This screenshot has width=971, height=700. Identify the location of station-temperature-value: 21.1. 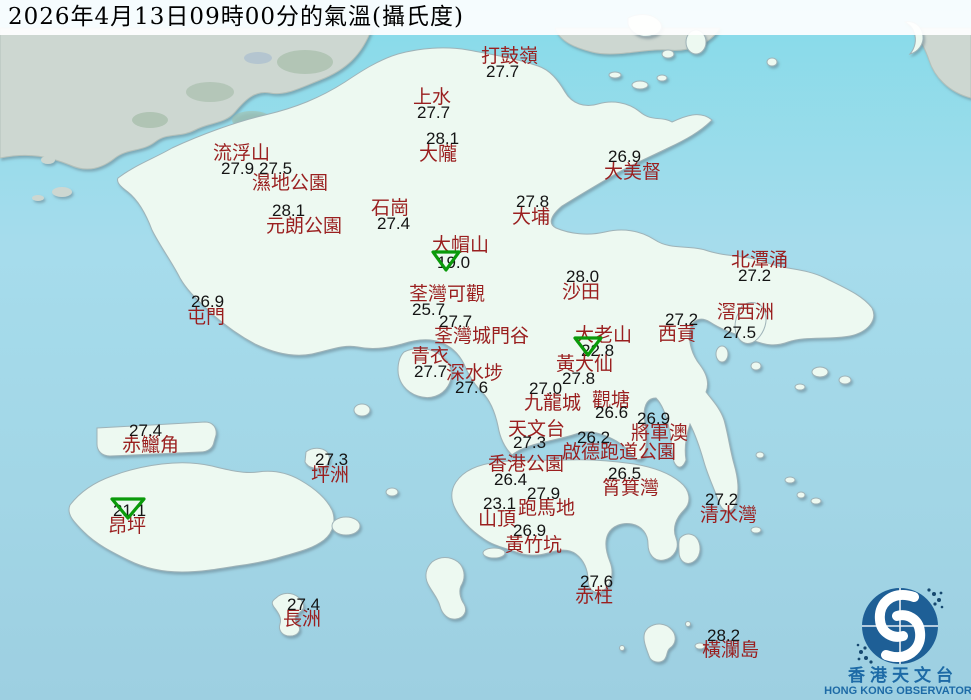
(130, 510).